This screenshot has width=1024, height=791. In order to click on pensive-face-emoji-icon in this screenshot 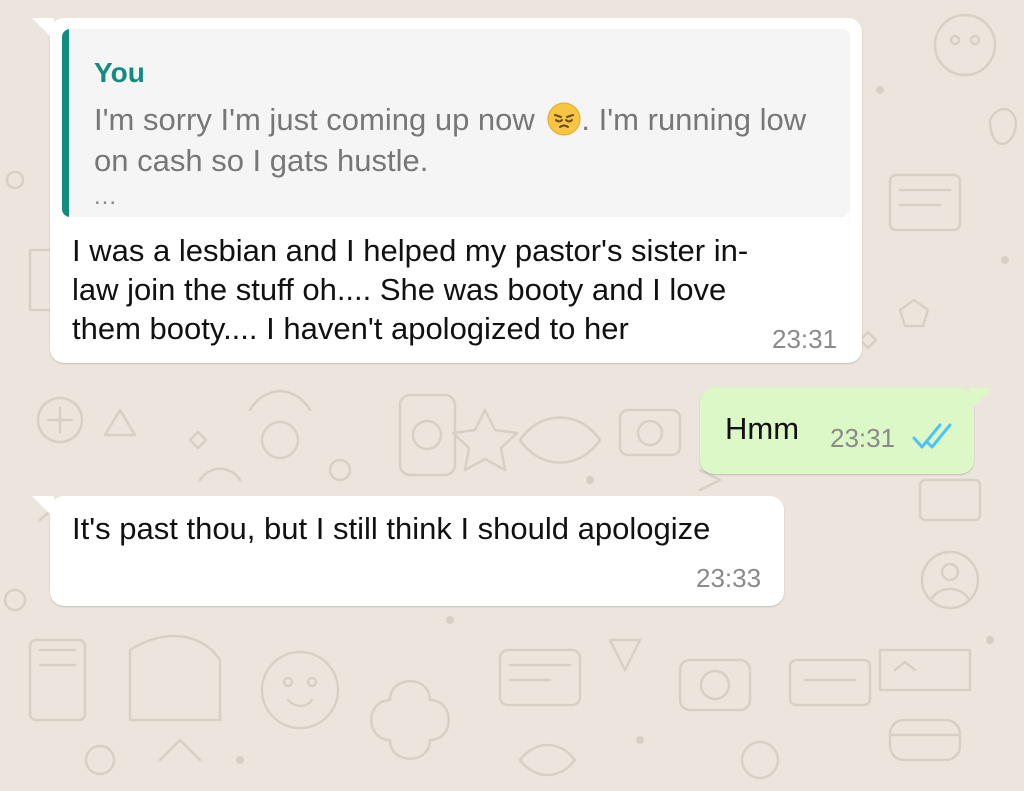, I will do `click(564, 119)`.